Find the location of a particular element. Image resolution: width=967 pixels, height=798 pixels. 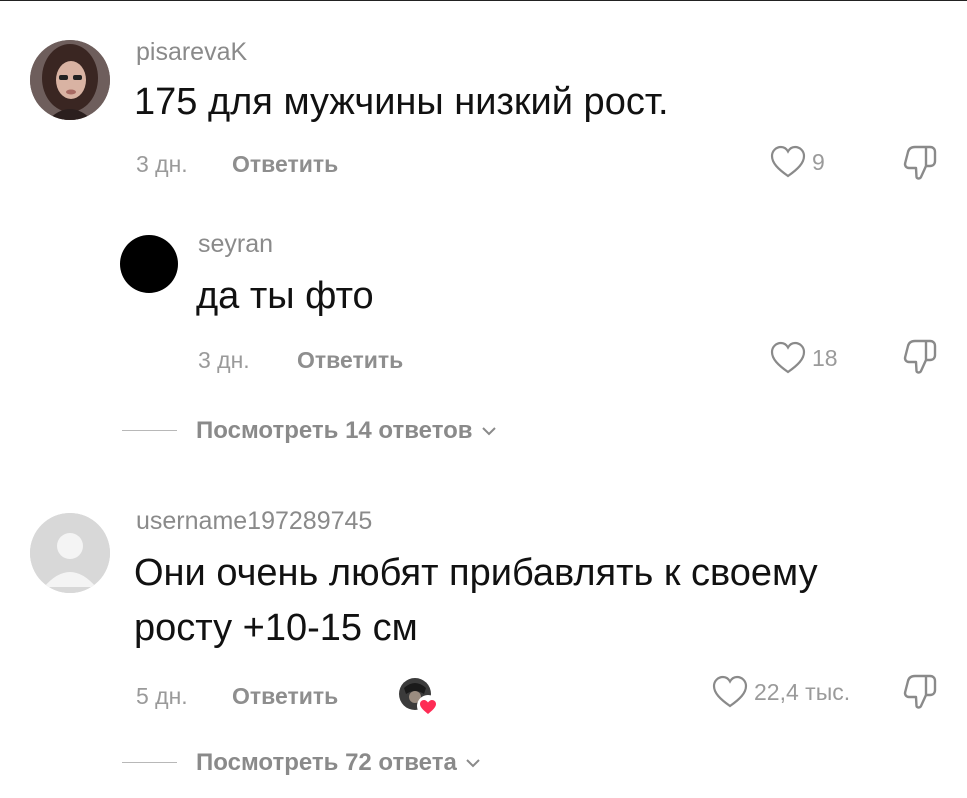

top-divider is located at coordinates (483, 0).